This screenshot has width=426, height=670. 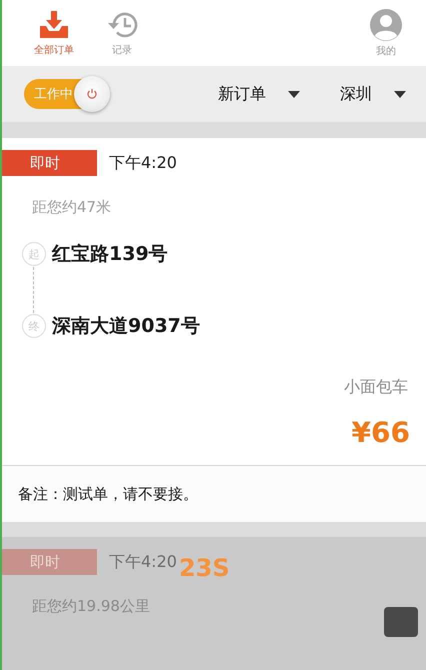 I want to click on distance-text: 距您约19.98公里, so click(x=91, y=606).